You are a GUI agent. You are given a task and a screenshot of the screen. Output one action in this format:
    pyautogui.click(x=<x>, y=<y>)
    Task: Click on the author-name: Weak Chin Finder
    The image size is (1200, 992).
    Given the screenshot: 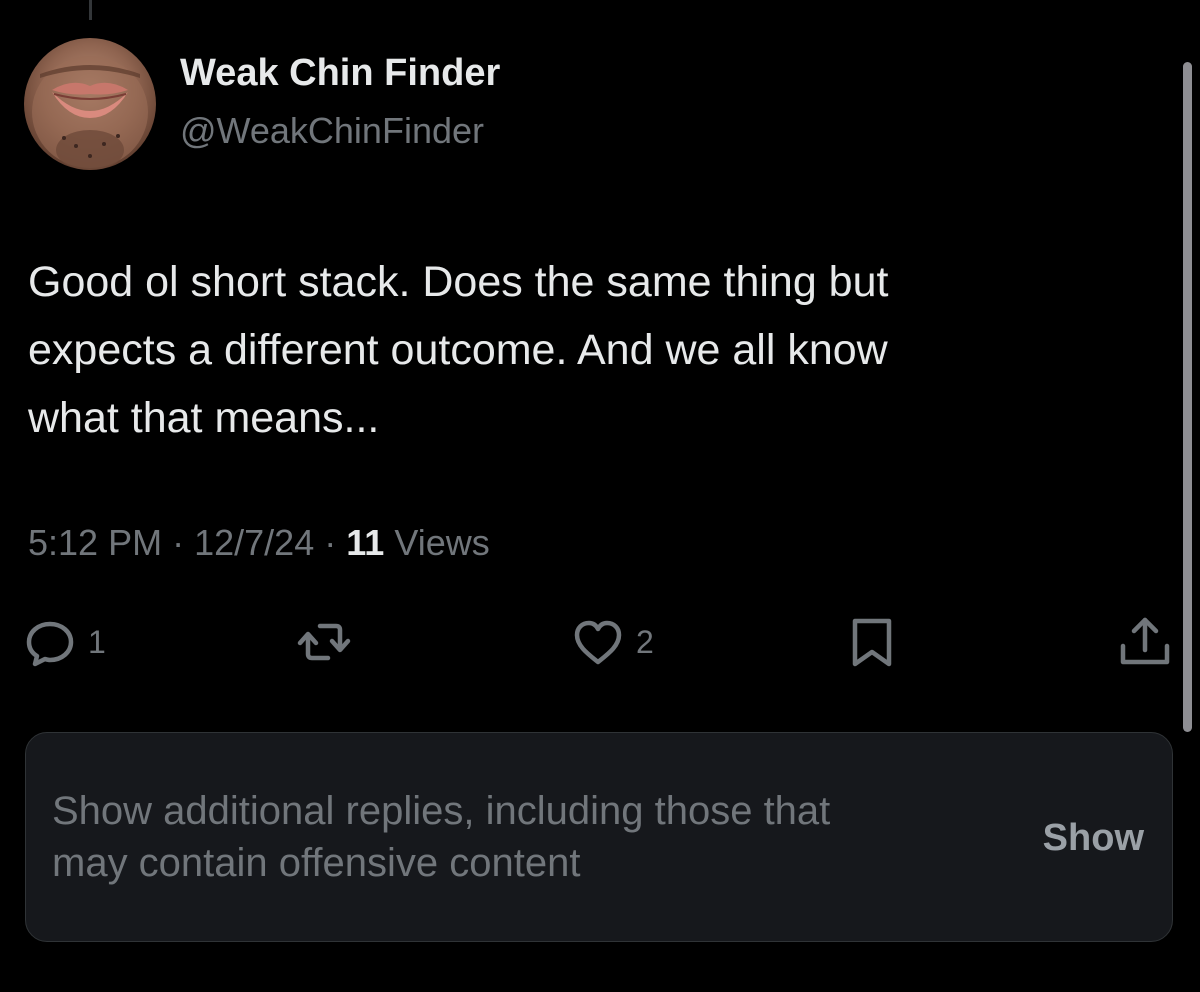 What is the action you would take?
    pyautogui.click(x=340, y=73)
    